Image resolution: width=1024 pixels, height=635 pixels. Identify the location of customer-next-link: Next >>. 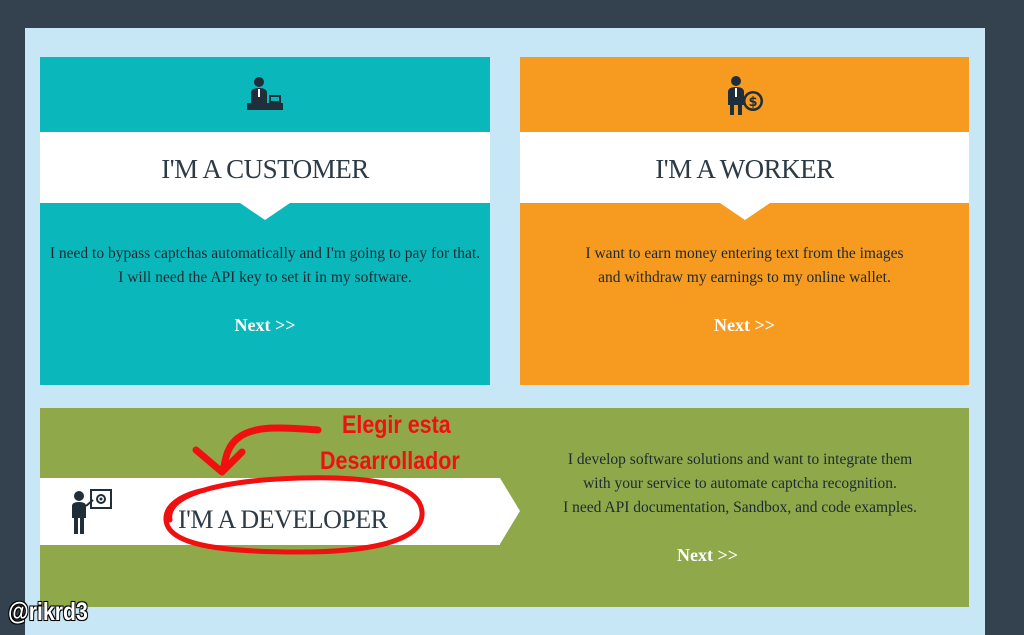
(265, 325).